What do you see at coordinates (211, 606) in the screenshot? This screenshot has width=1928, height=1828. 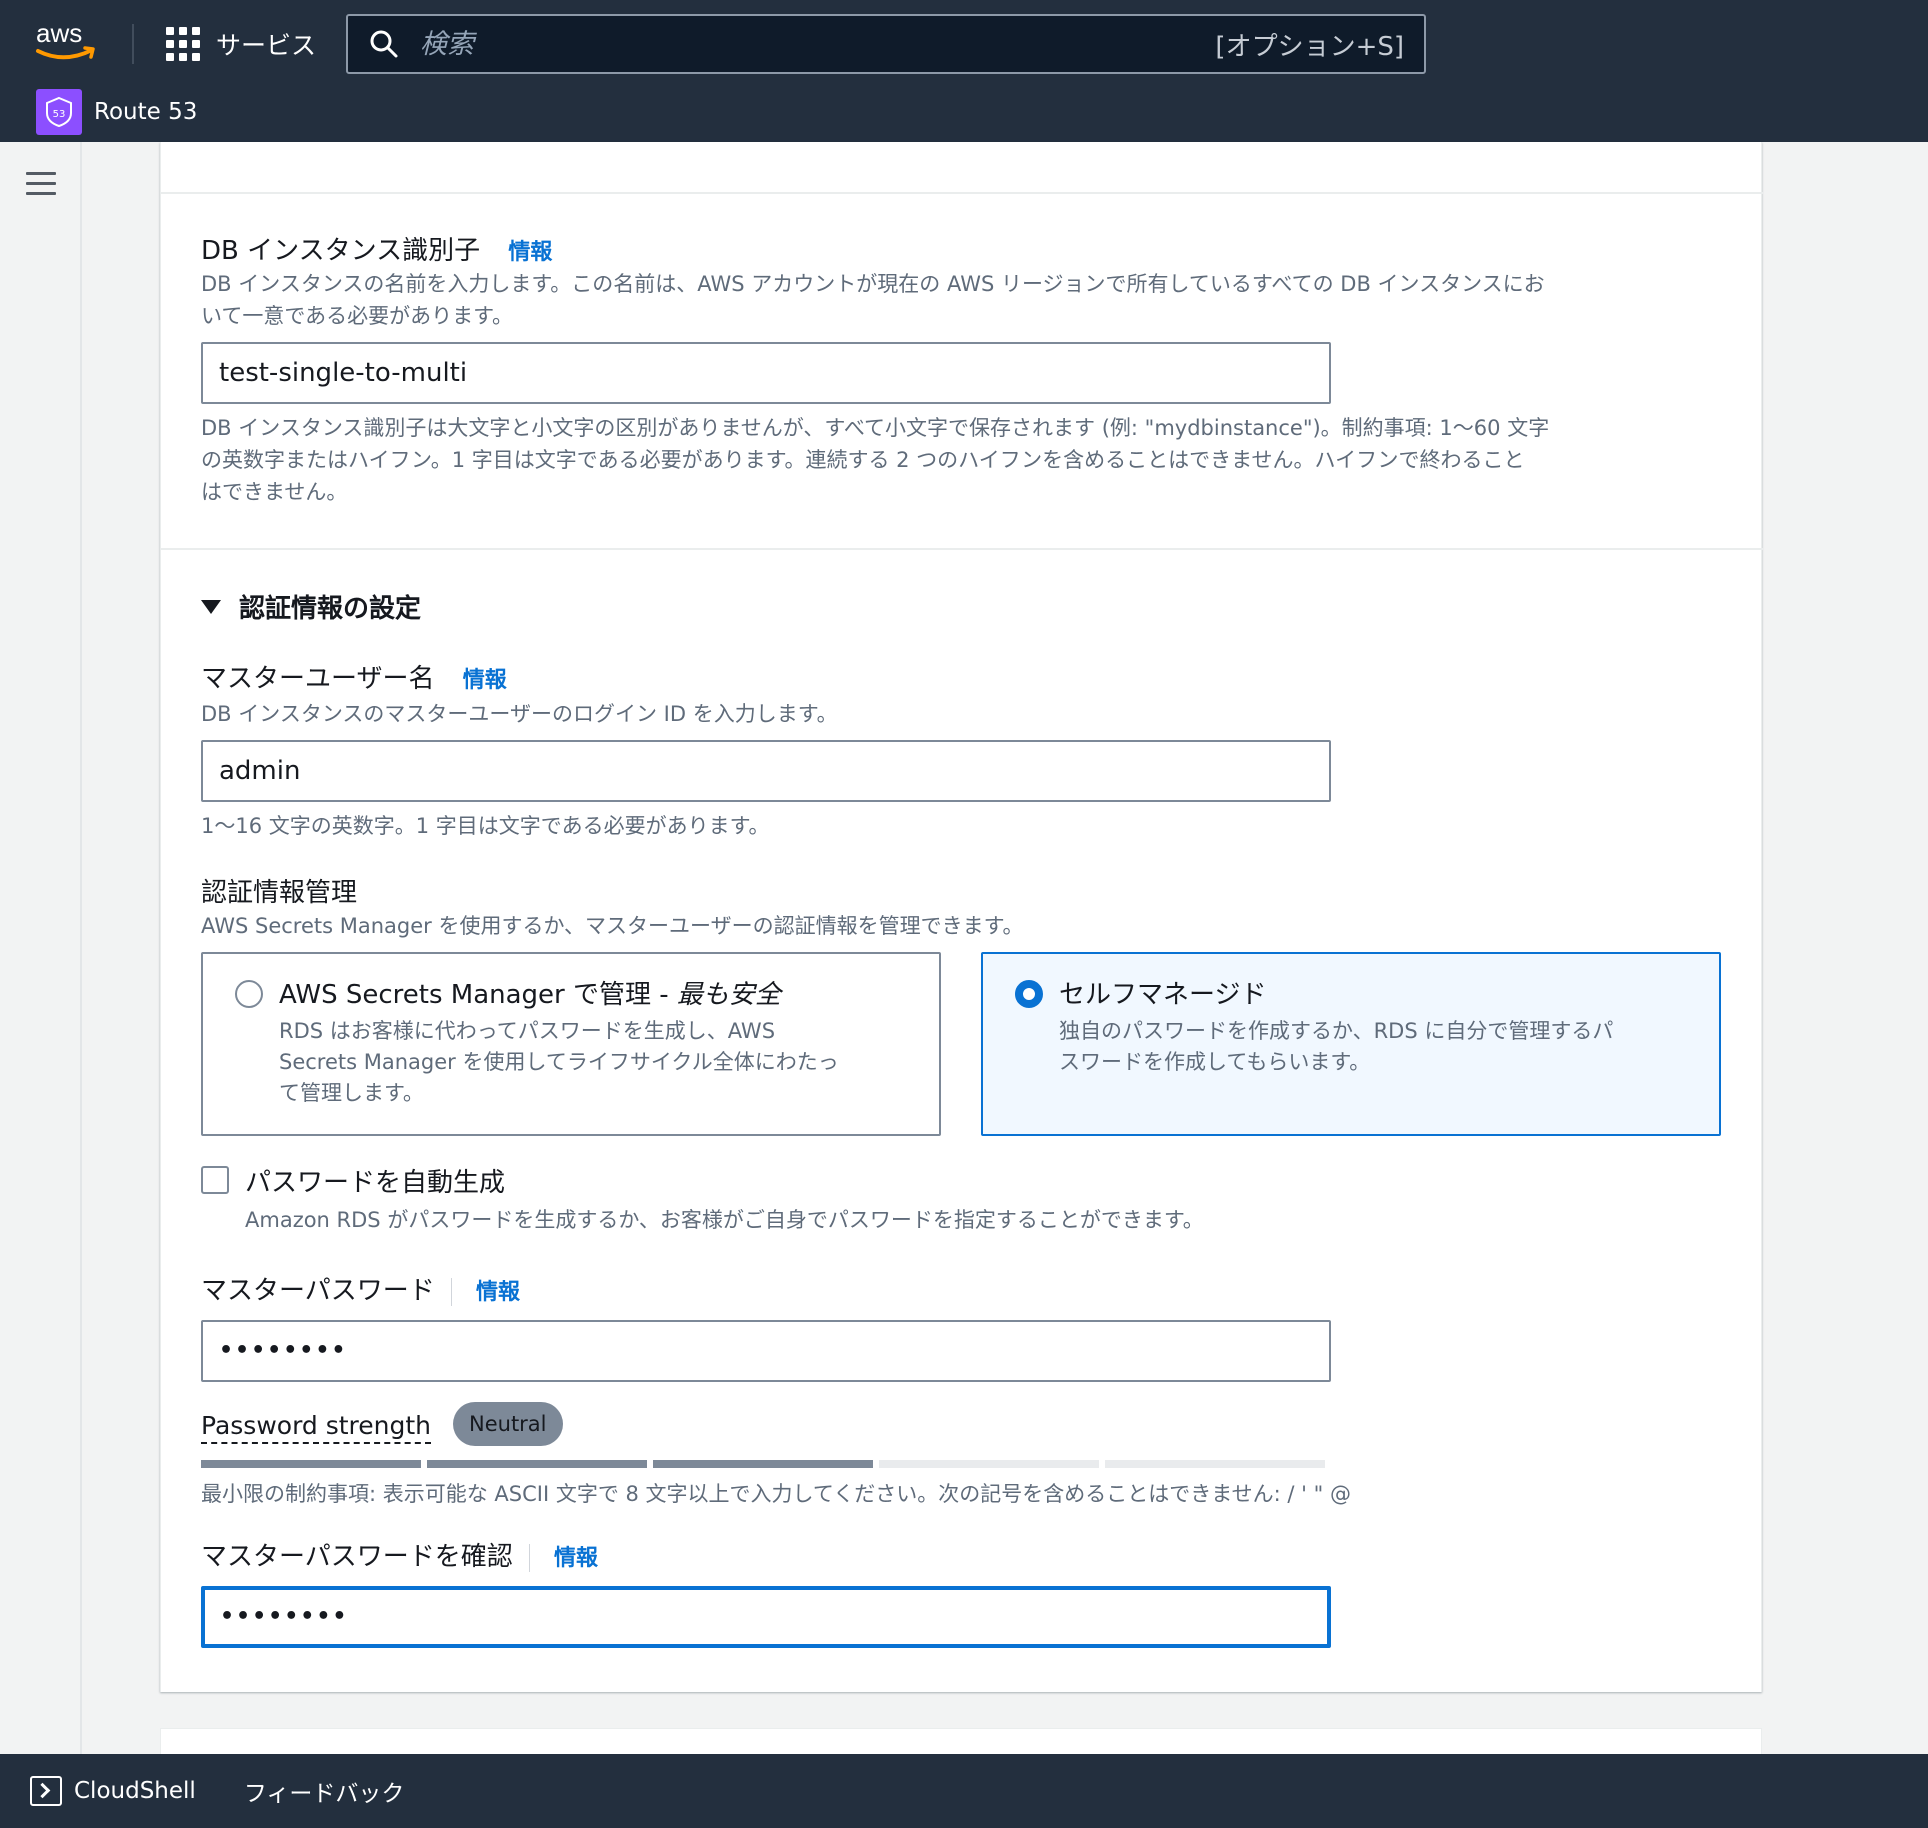 I see `caret-down-icon` at bounding box center [211, 606].